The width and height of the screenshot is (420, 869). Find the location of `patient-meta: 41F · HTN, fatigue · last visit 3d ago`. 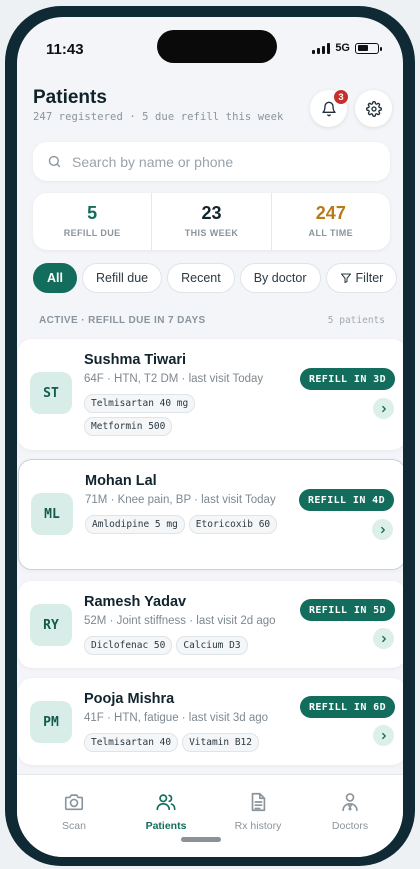

patient-meta: 41F · HTN, fatigue · last visit 3d ago is located at coordinates (176, 718).